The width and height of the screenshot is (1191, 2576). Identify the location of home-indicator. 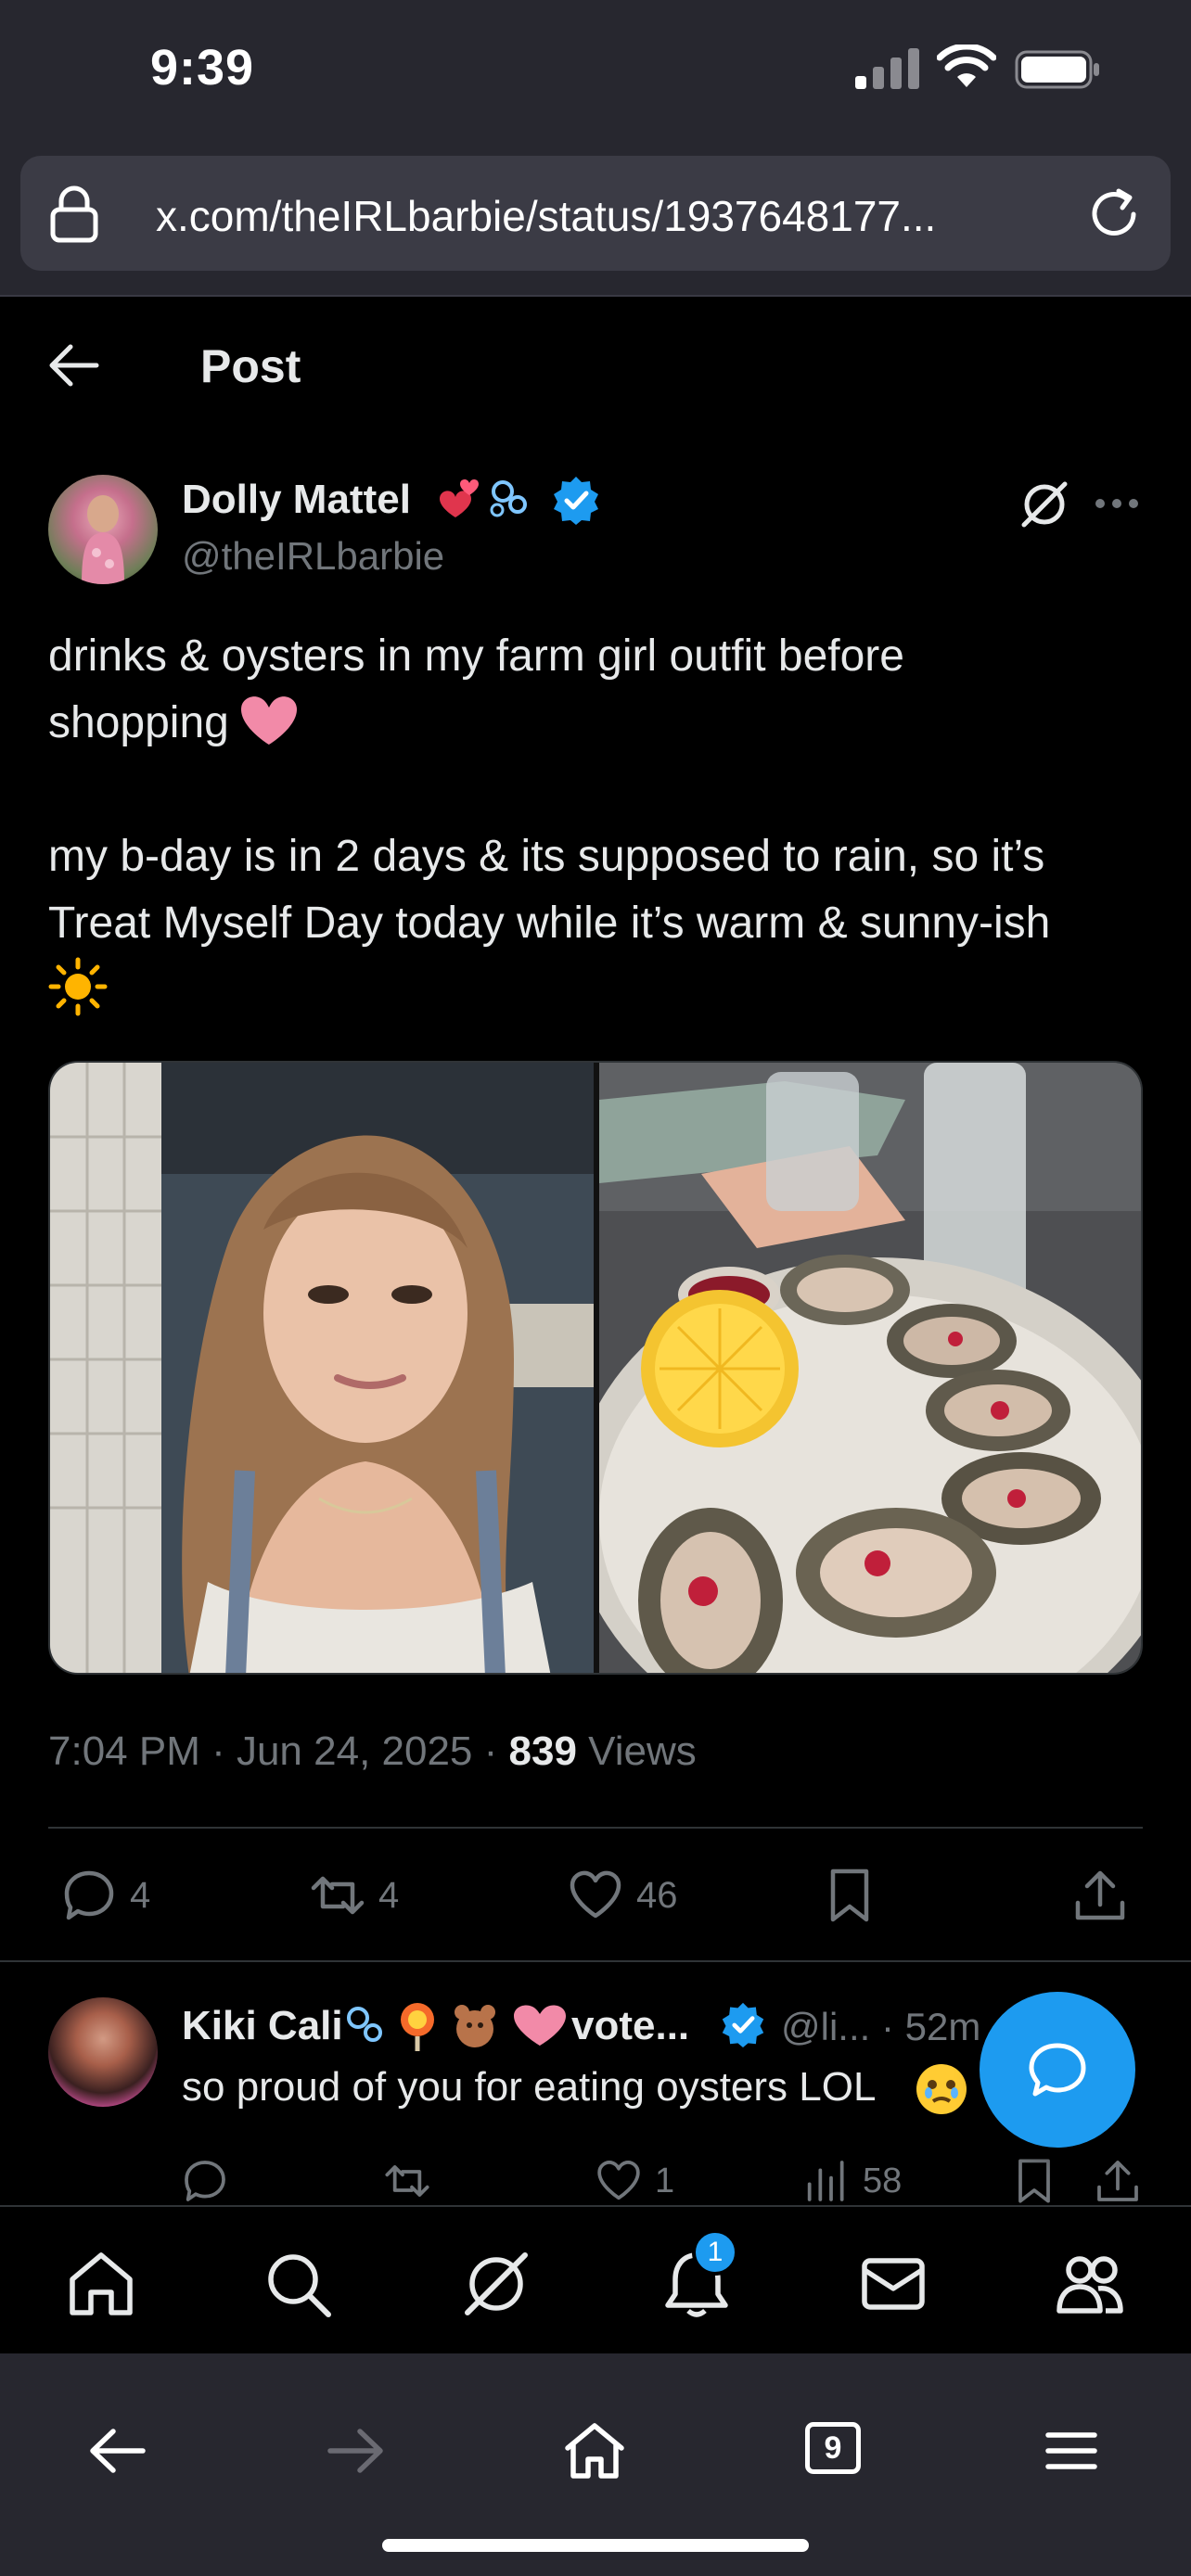
(595, 2545).